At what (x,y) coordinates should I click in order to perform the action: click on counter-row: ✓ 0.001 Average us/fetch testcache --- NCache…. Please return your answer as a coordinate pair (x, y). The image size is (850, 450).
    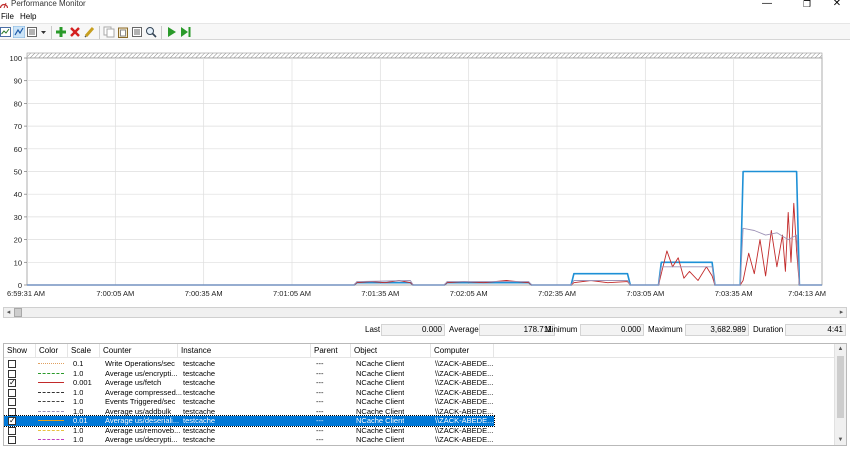
    Looking at the image, I should click on (249, 383).